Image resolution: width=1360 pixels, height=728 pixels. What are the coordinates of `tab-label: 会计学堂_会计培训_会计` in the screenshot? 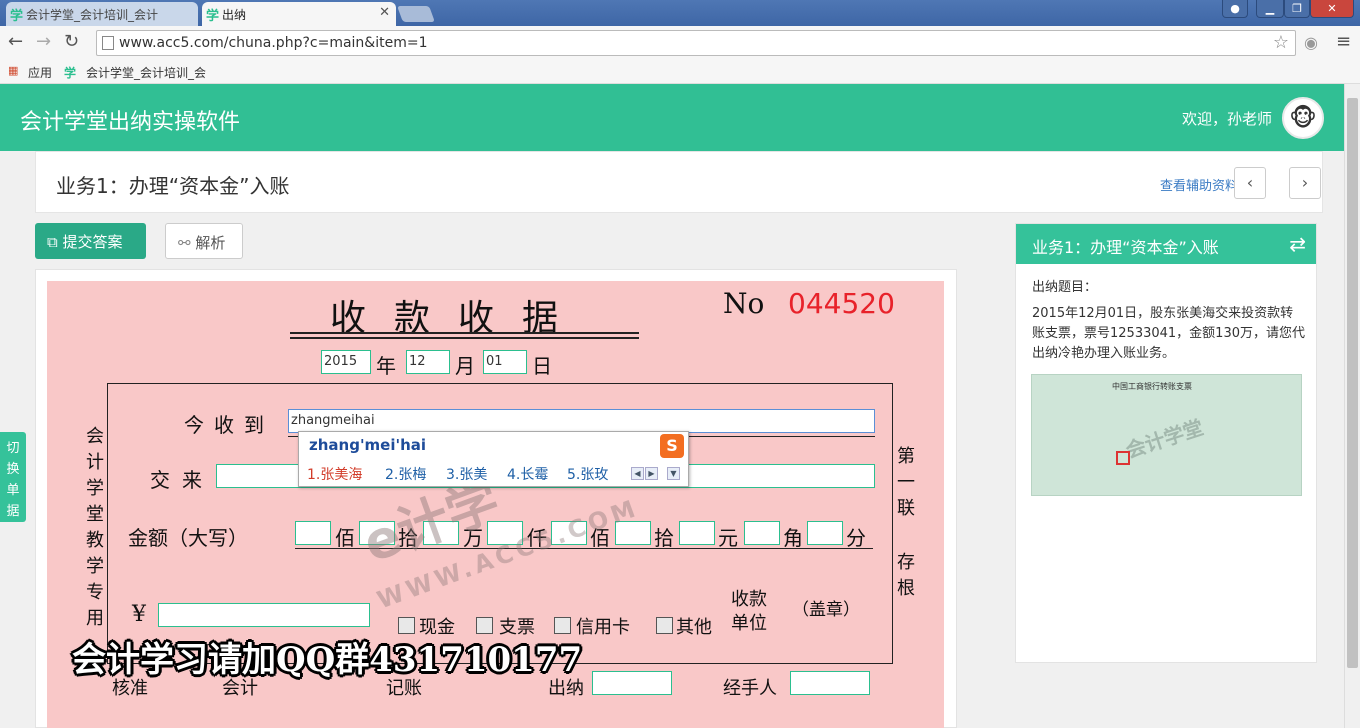 It's located at (92, 15).